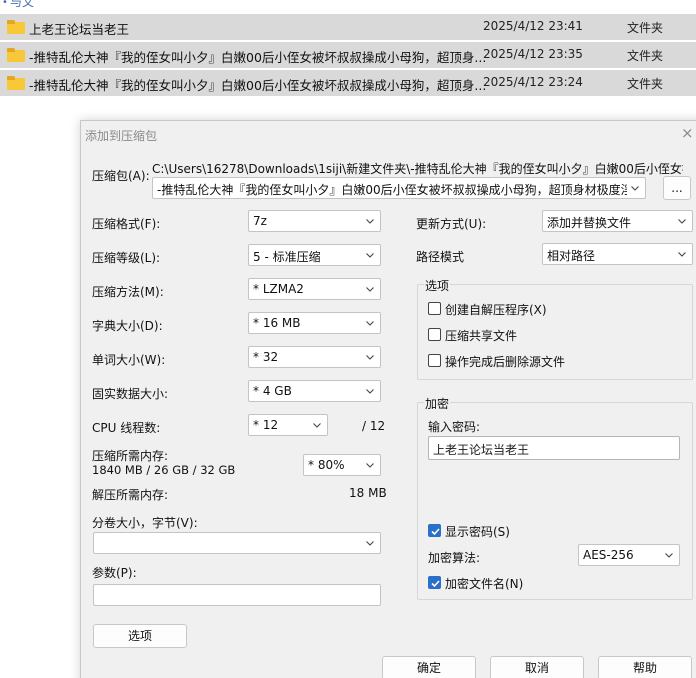  I want to click on update-mode-label: 更新方式(U):, so click(451, 224).